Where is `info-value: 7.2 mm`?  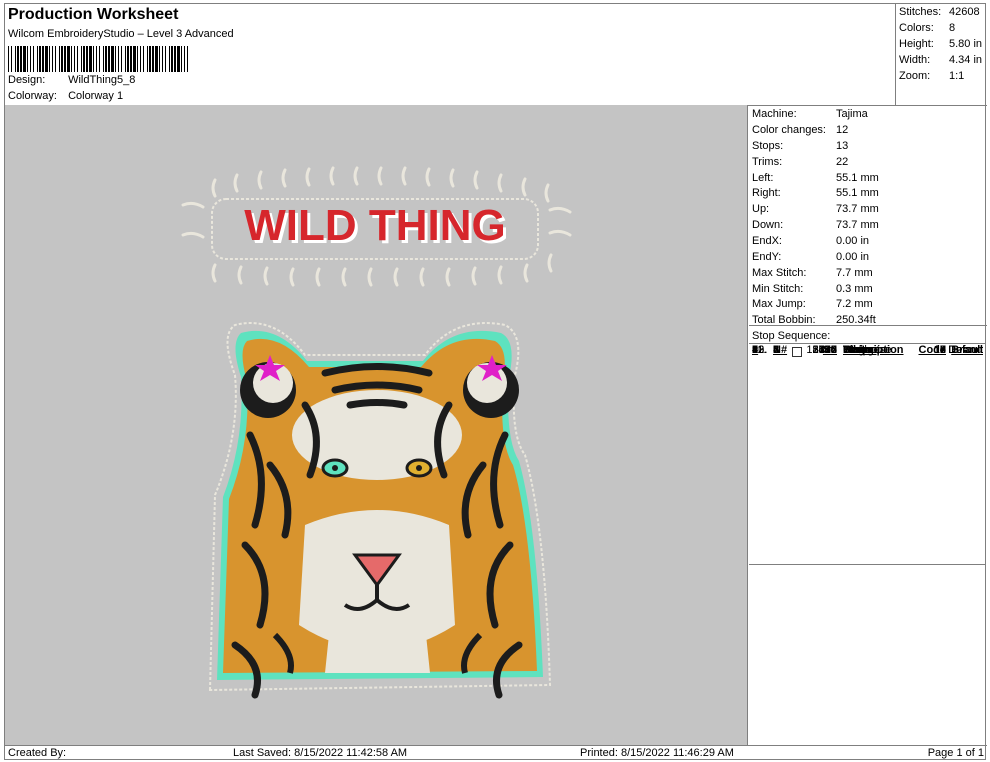
info-value: 7.2 mm is located at coordinates (854, 304).